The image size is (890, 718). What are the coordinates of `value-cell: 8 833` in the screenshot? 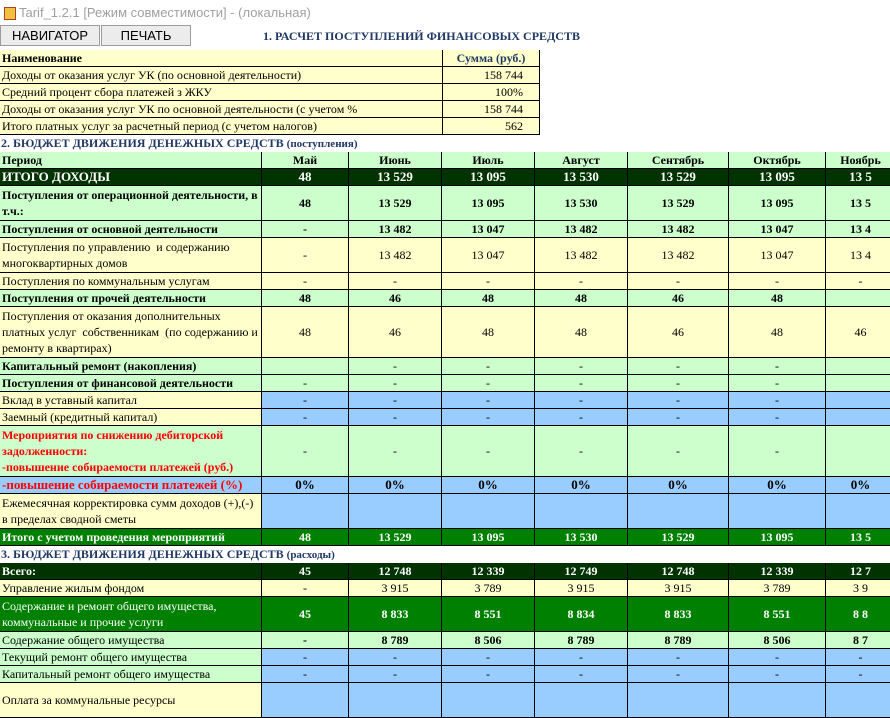 It's located at (678, 614).